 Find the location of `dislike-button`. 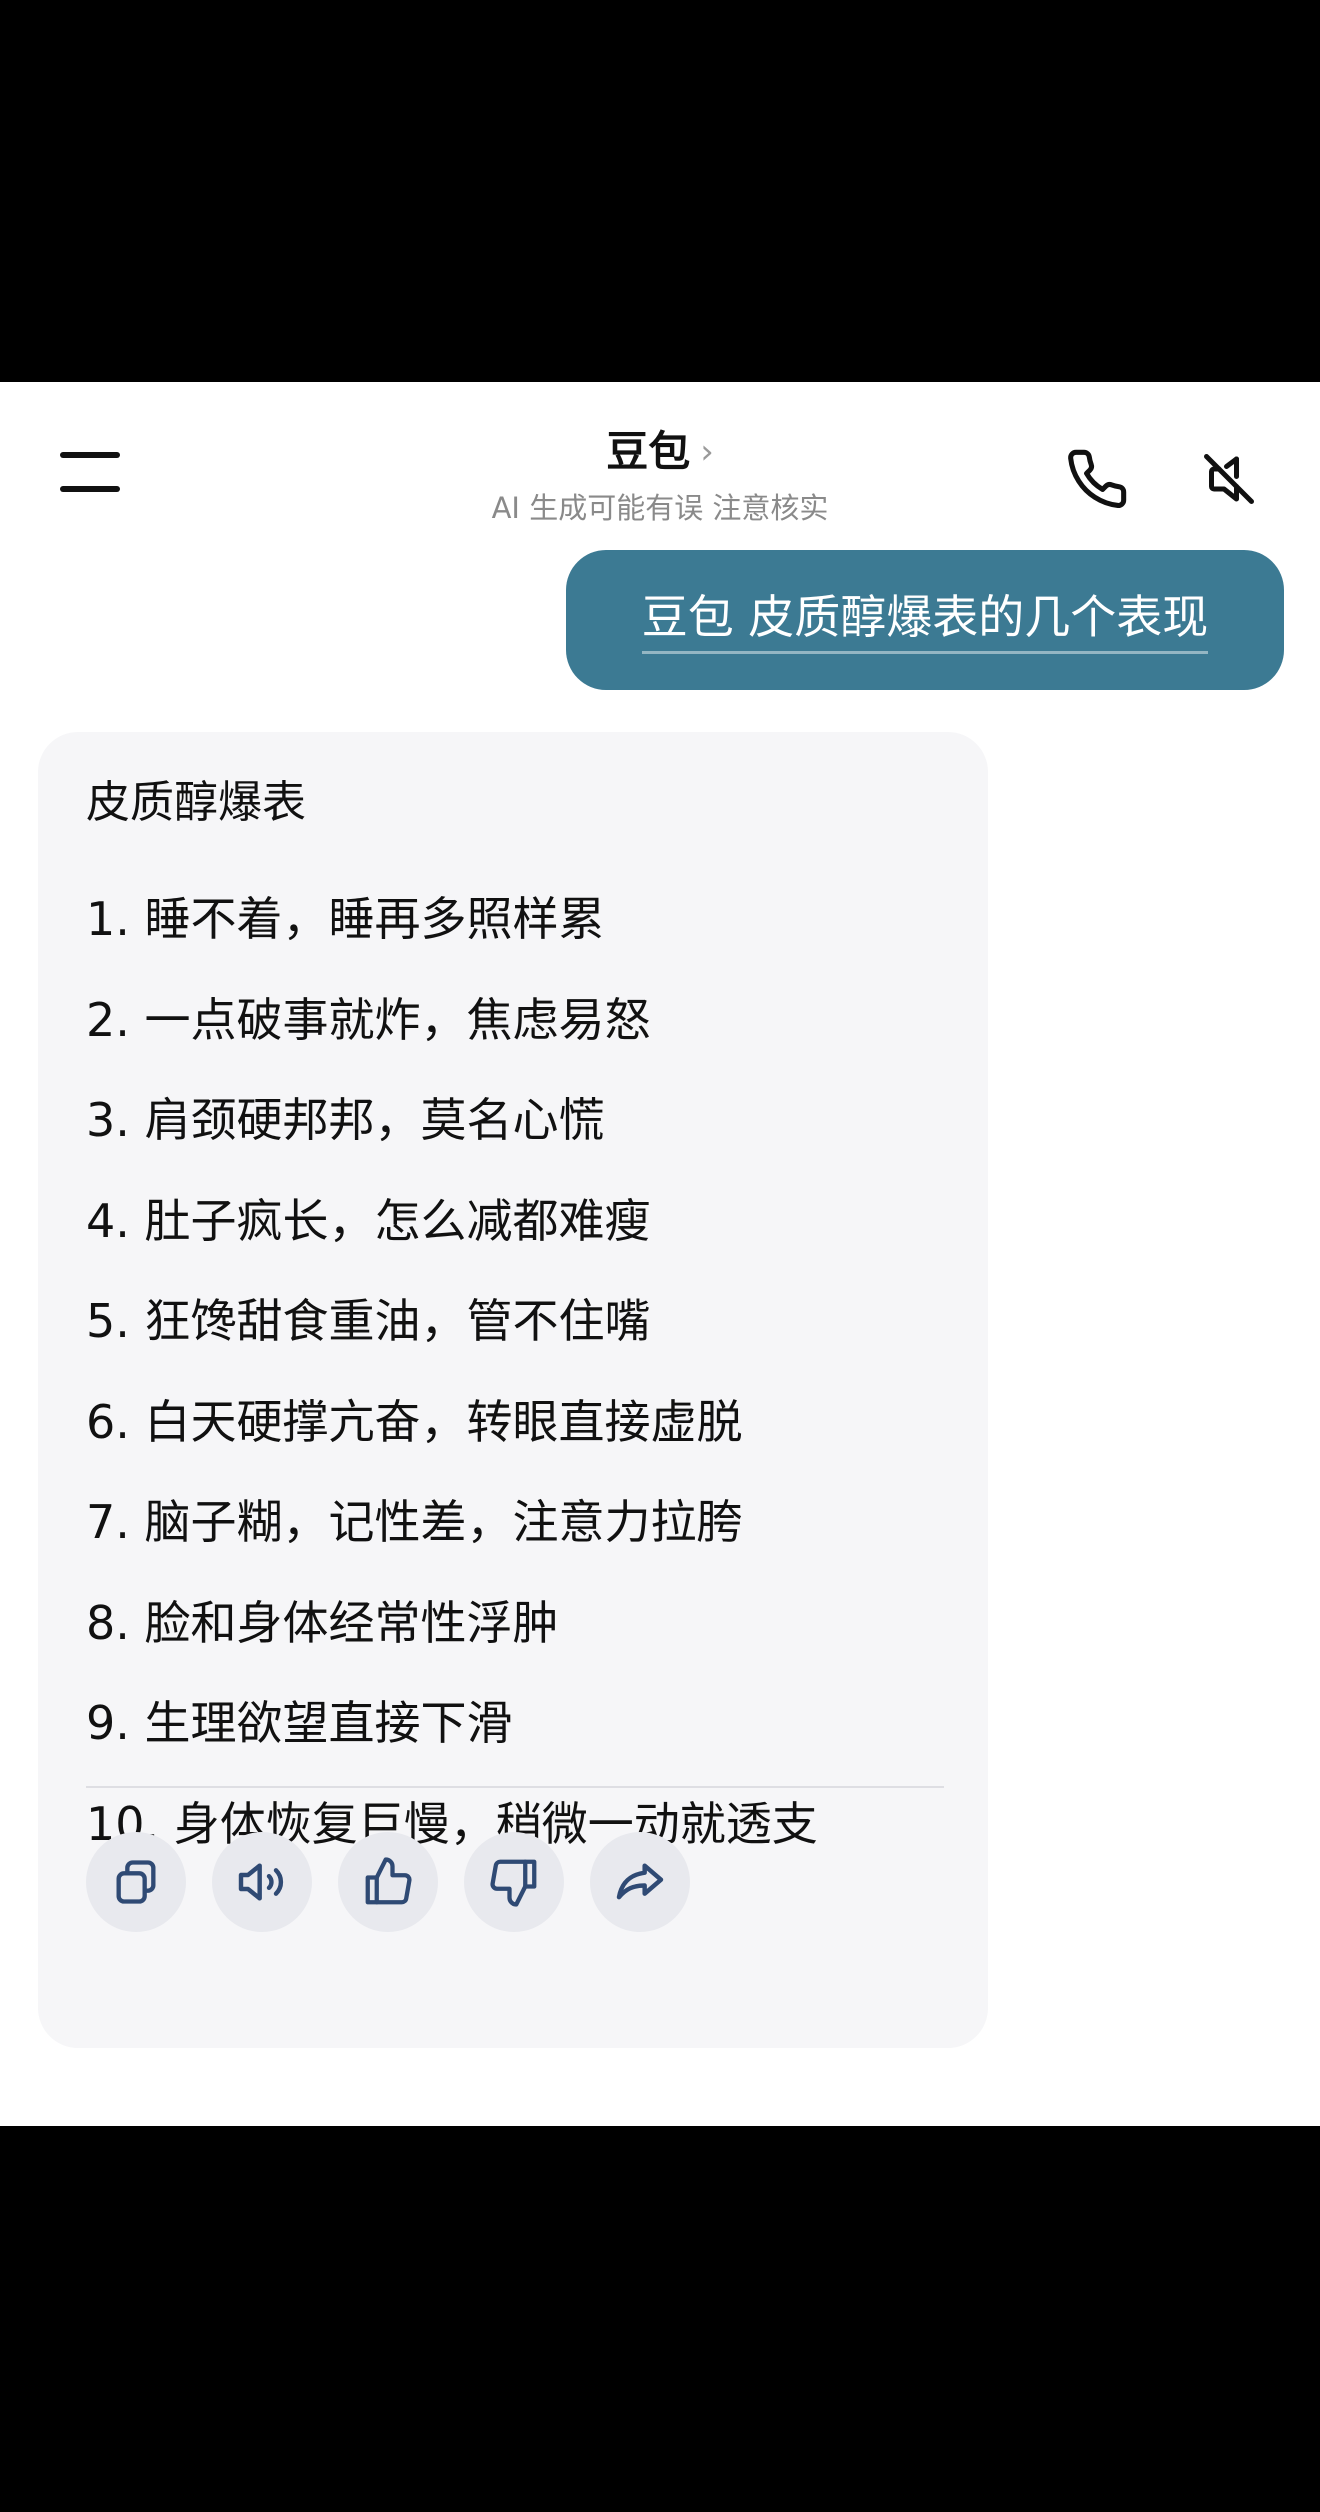

dislike-button is located at coordinates (514, 1882).